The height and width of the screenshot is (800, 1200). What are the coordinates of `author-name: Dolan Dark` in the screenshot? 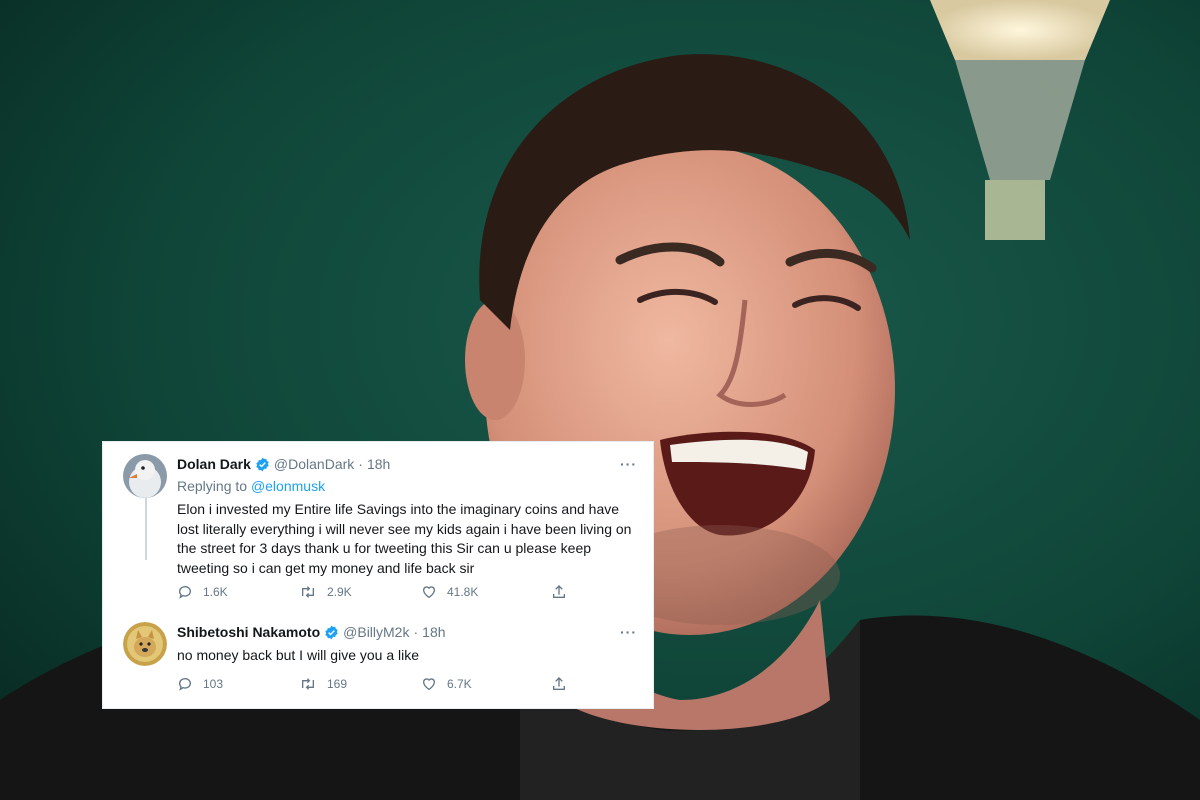 It's located at (214, 464).